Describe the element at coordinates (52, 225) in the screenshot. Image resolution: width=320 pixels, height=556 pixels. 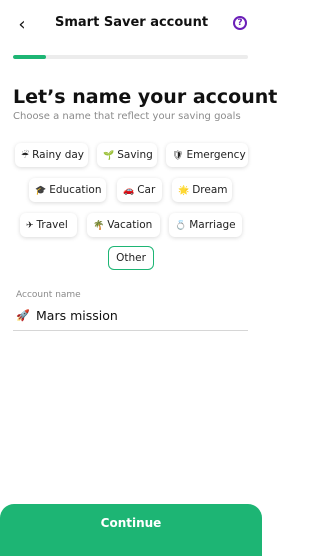
I see `chip-label: Travel` at that location.